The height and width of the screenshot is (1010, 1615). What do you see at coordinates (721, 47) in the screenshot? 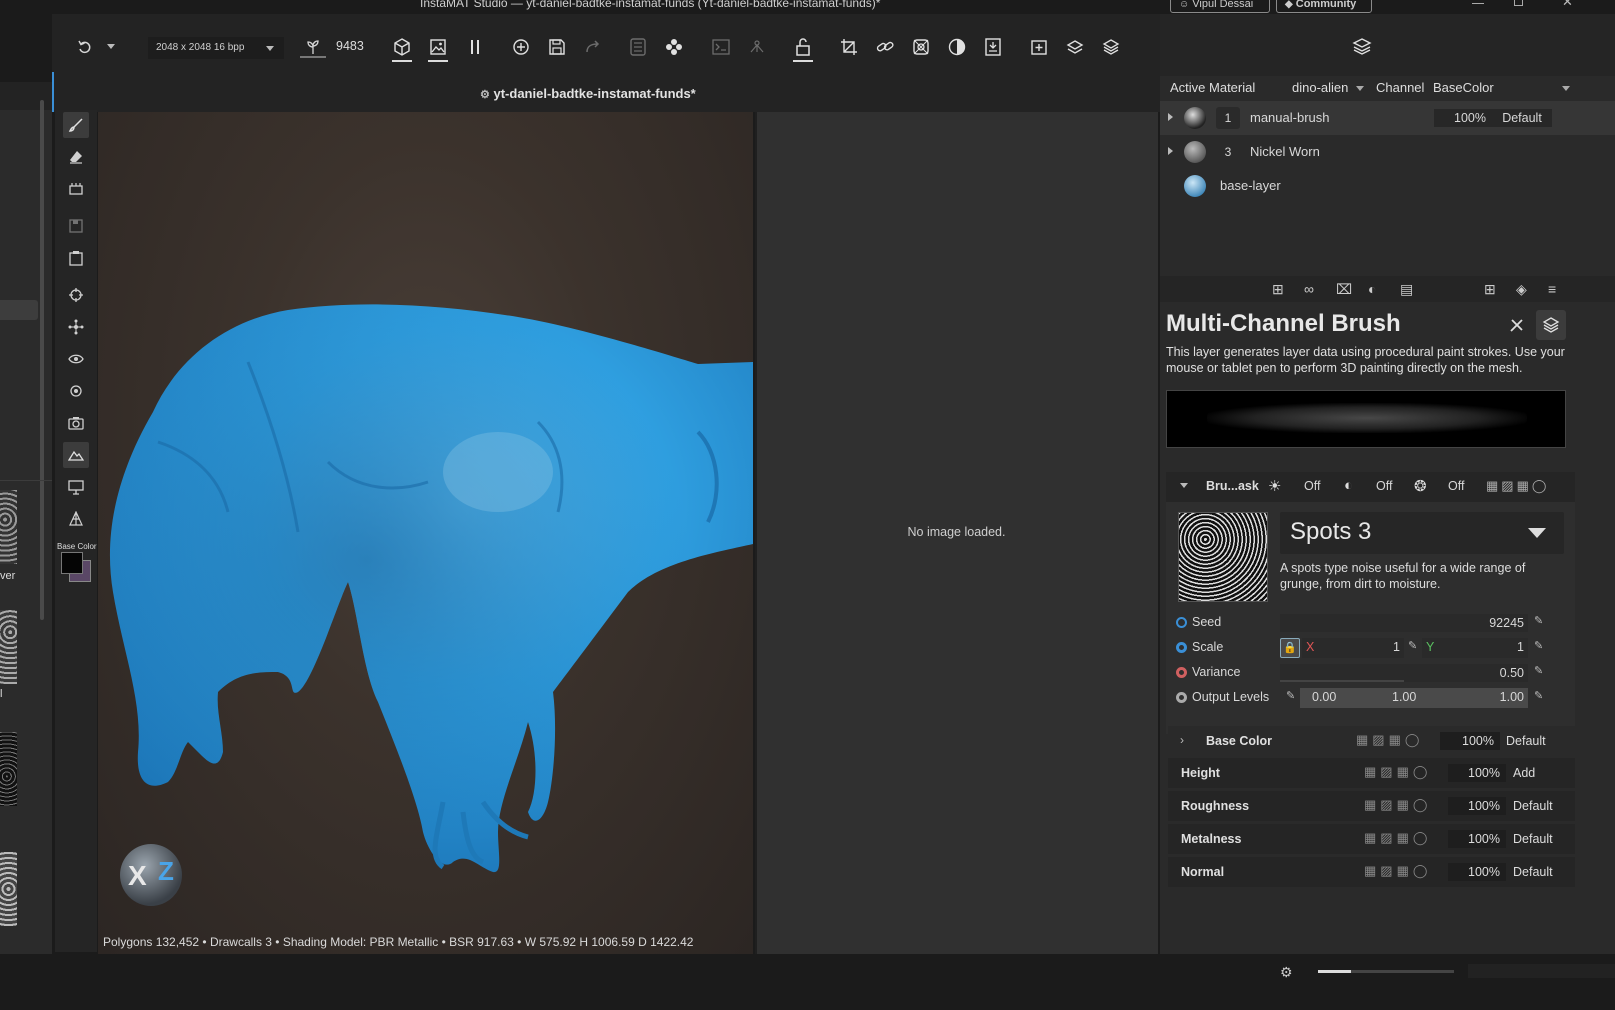
I see `terminal-icon` at bounding box center [721, 47].